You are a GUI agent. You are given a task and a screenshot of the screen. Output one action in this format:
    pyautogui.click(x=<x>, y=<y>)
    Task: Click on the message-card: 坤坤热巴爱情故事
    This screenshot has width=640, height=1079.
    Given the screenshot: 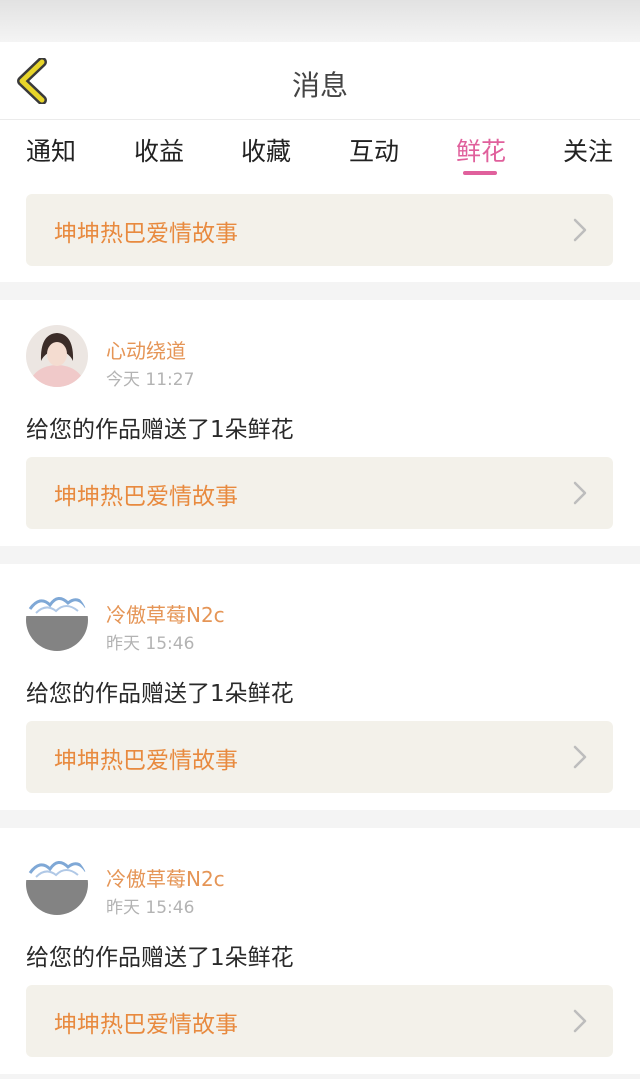 What is the action you would take?
    pyautogui.click(x=320, y=229)
    